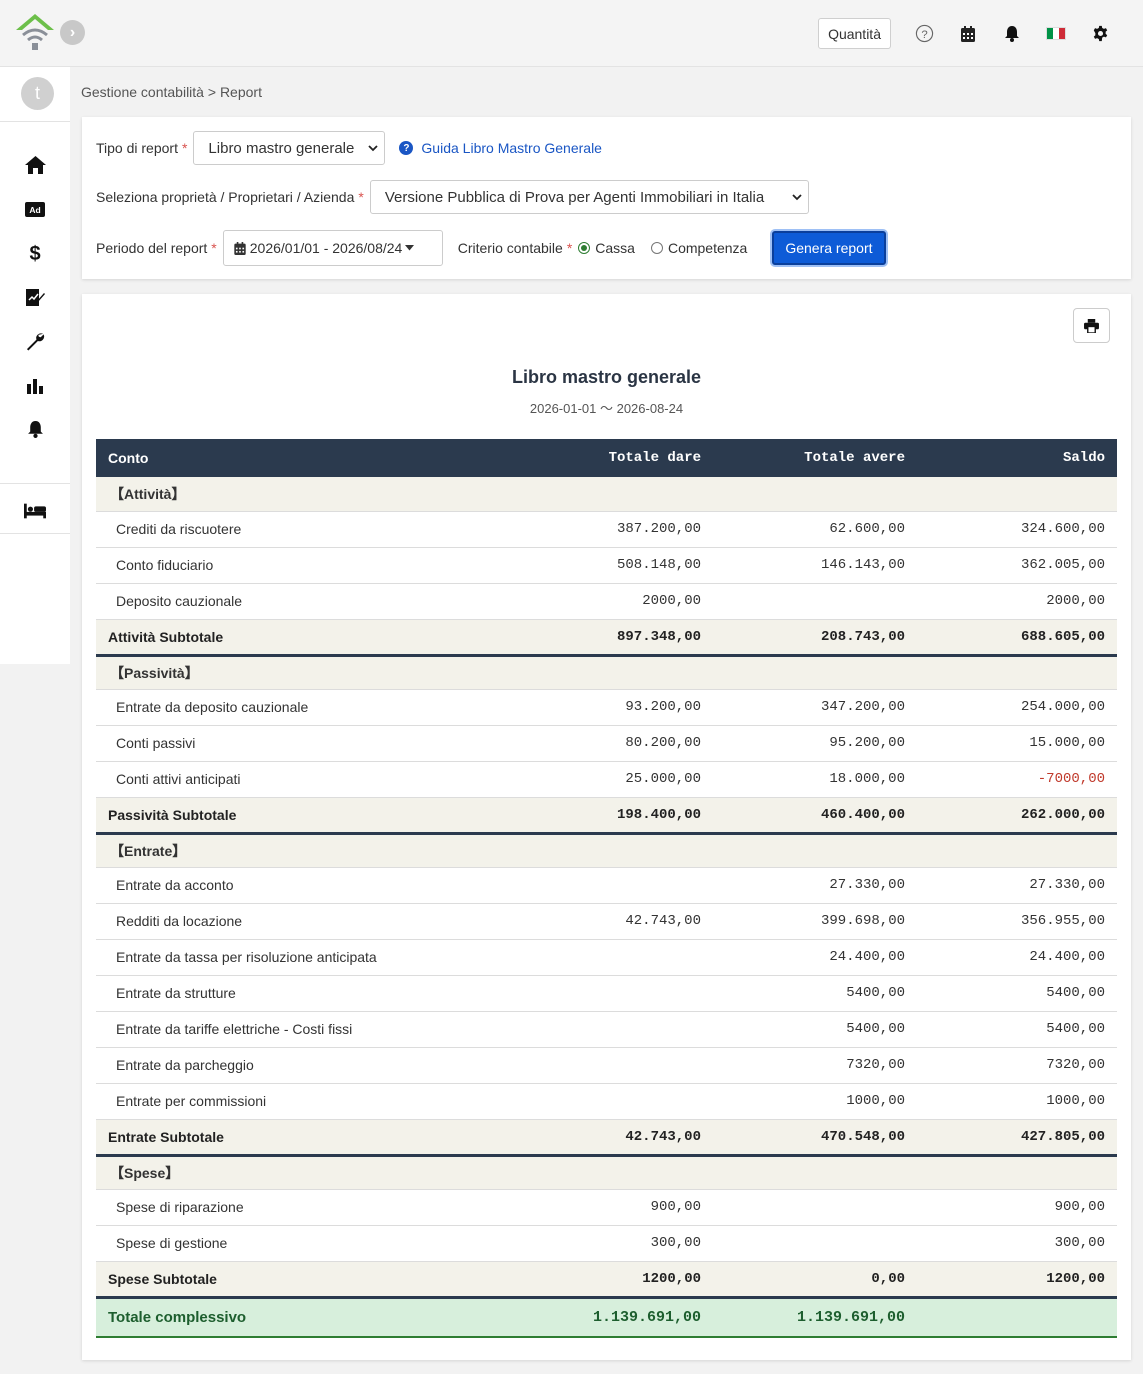 This screenshot has height=1374, width=1143. Describe the element at coordinates (35, 32) in the screenshot. I see `logo-icon` at that location.